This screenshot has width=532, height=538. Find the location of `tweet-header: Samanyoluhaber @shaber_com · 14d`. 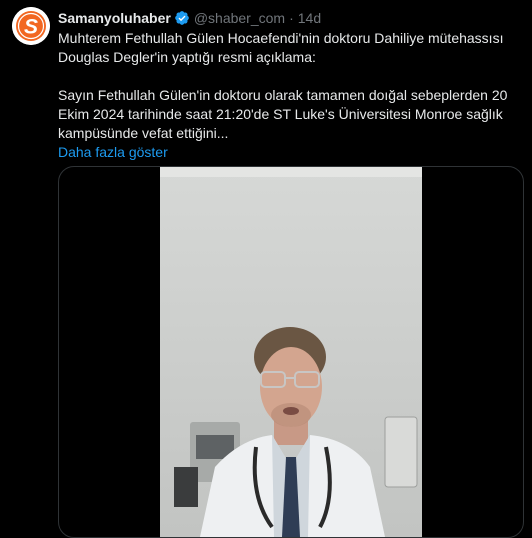

tweet-header: Samanyoluhaber @shaber_com · 14d is located at coordinates (291, 18).